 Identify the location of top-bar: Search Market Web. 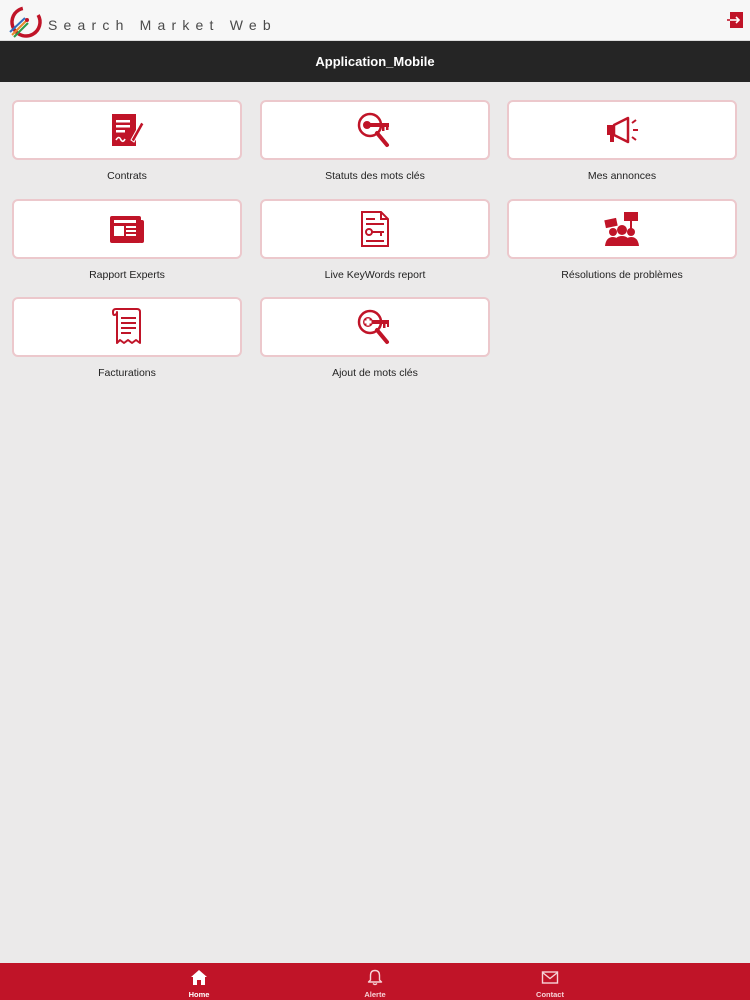
(375, 20).